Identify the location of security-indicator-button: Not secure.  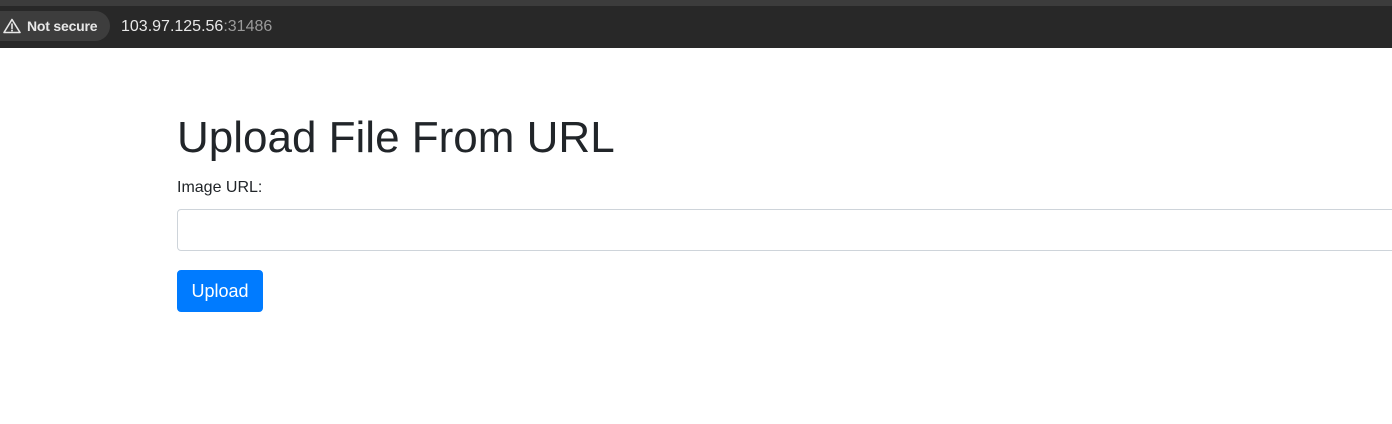
(55, 26).